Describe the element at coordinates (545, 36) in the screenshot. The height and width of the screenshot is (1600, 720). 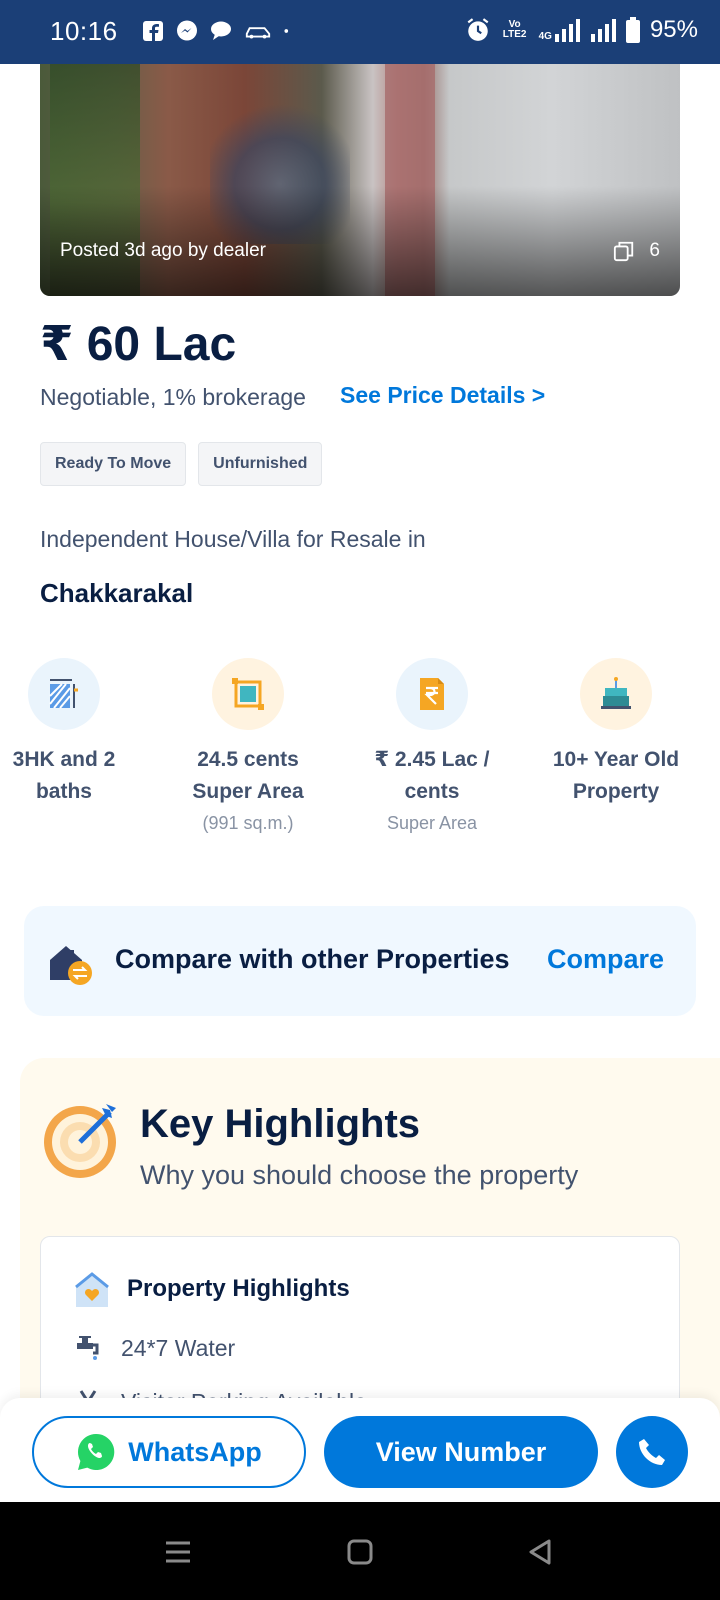
I see `network-label: 4G` at that location.